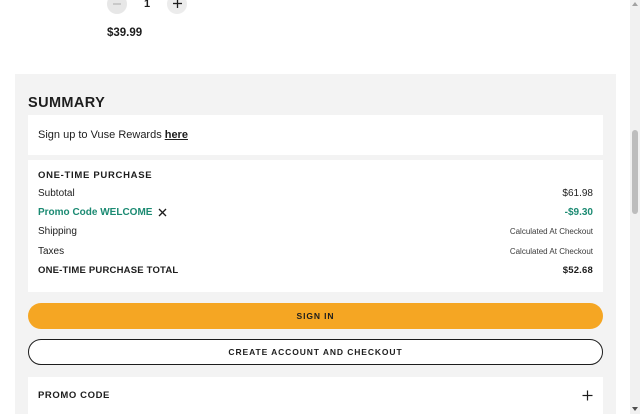 This screenshot has width=640, height=414. I want to click on subtotal-row: Subtotal $61.98, so click(315, 193).